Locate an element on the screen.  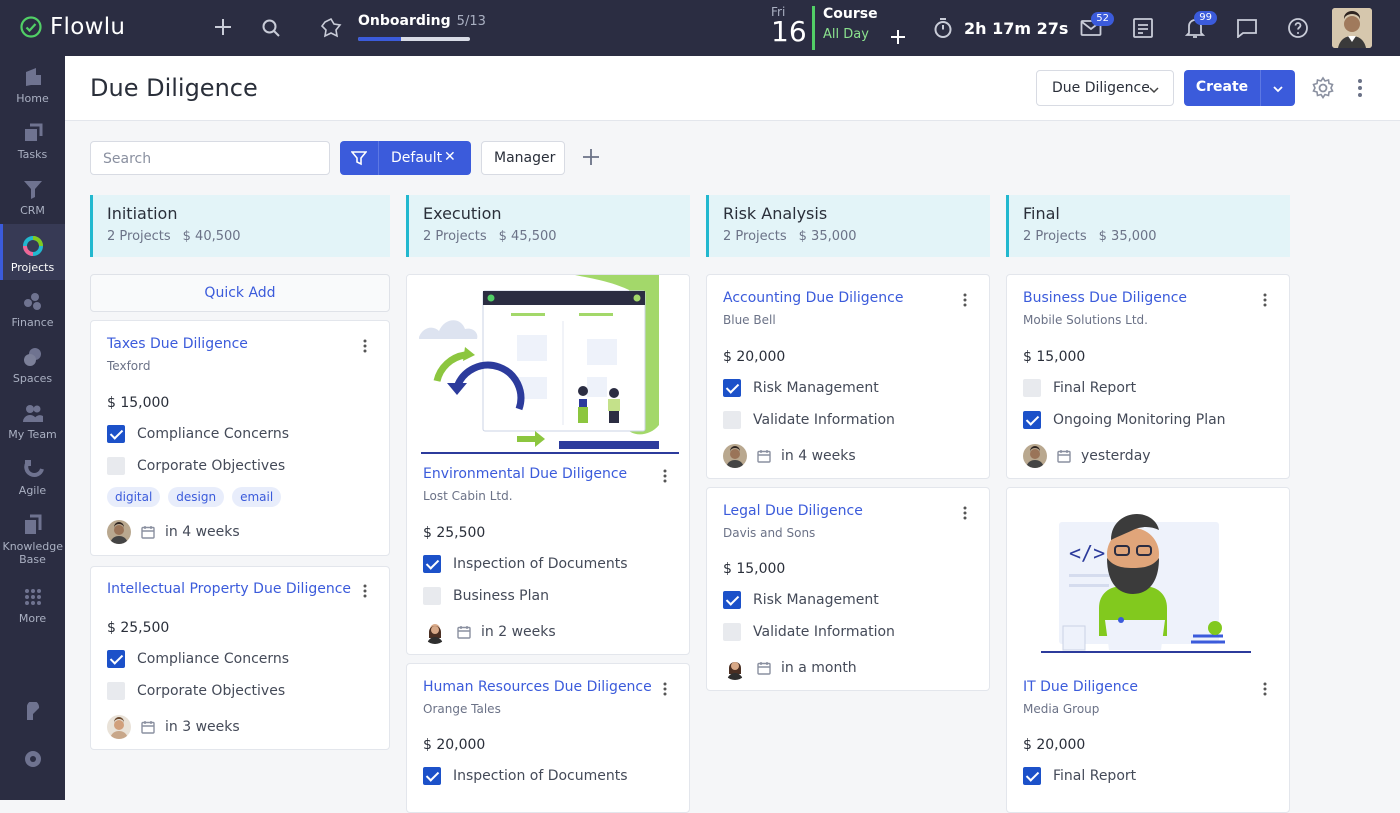
sidebar-item-home: Home is located at coordinates (32, 91).